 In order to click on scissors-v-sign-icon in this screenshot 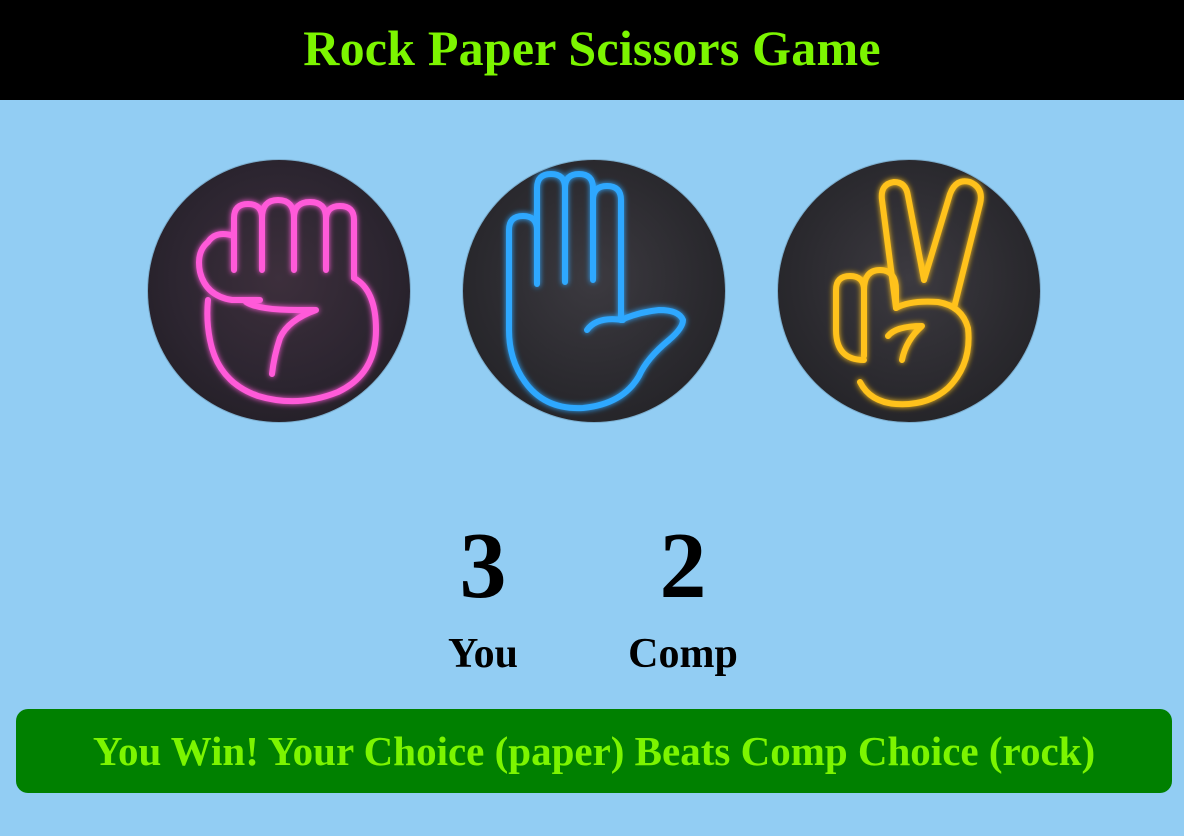, I will do `click(908, 293)`.